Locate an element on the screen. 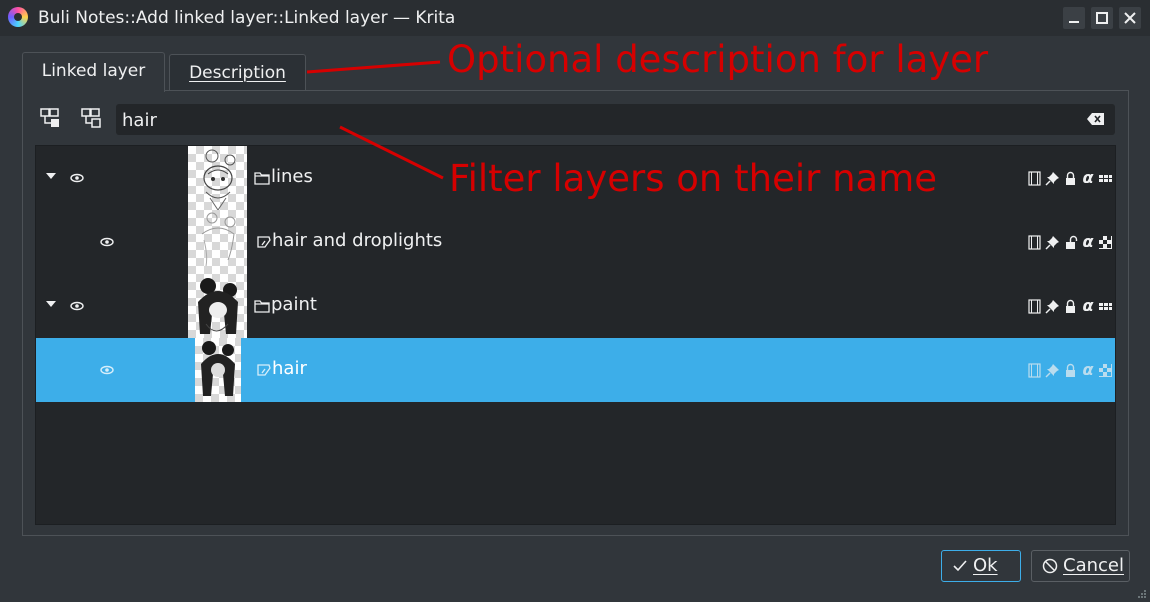  close-button is located at coordinates (1130, 18).